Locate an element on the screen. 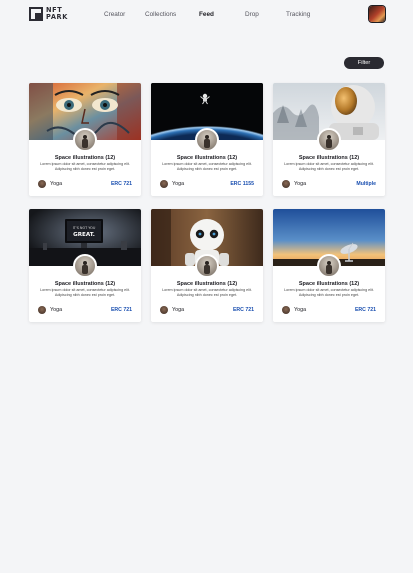 This screenshot has height=573, width=413. token-standard: Multiple is located at coordinates (366, 184).